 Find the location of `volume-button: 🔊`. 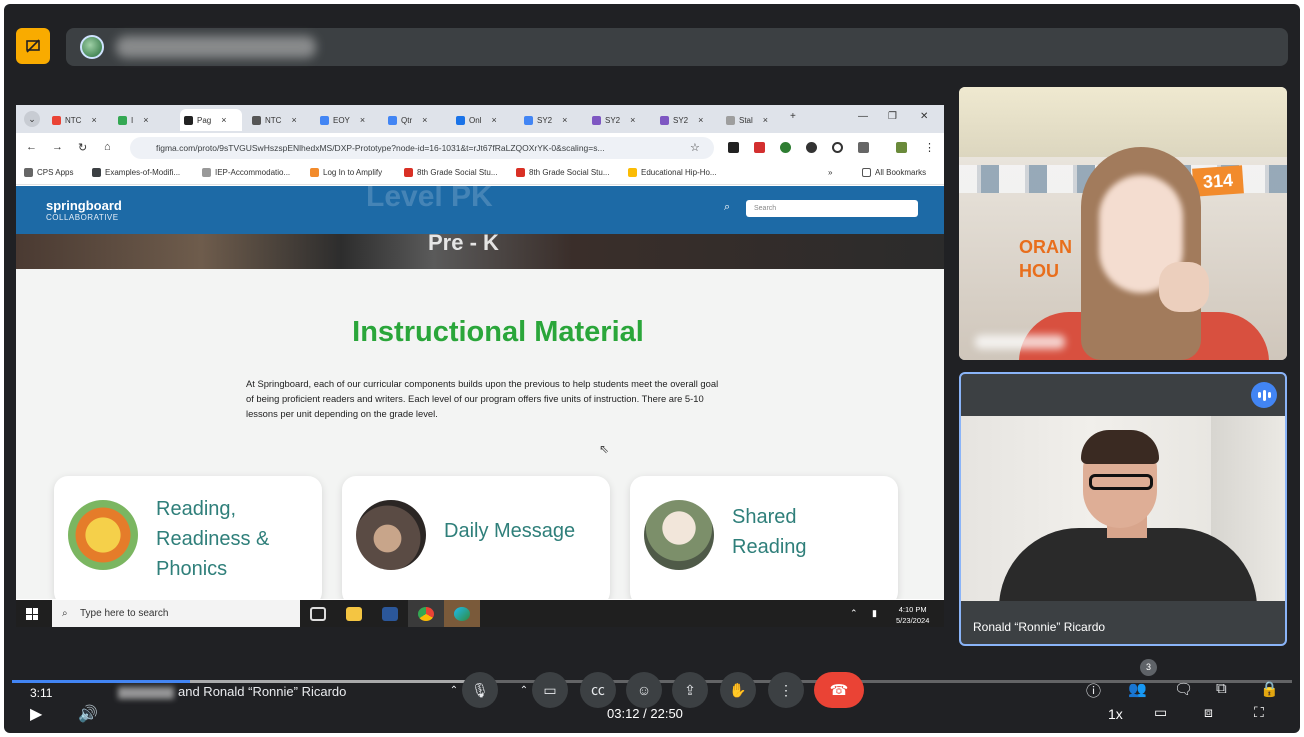

volume-button: 🔊 is located at coordinates (88, 714).